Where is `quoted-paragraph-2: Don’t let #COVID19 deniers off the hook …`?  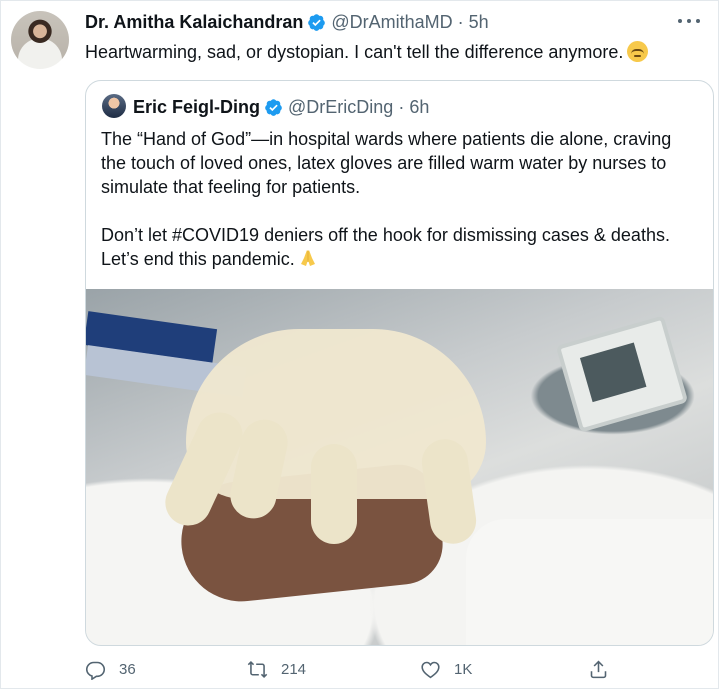
quoted-paragraph-2: Don’t let #COVID19 deniers off the hook … is located at coordinates (385, 247).